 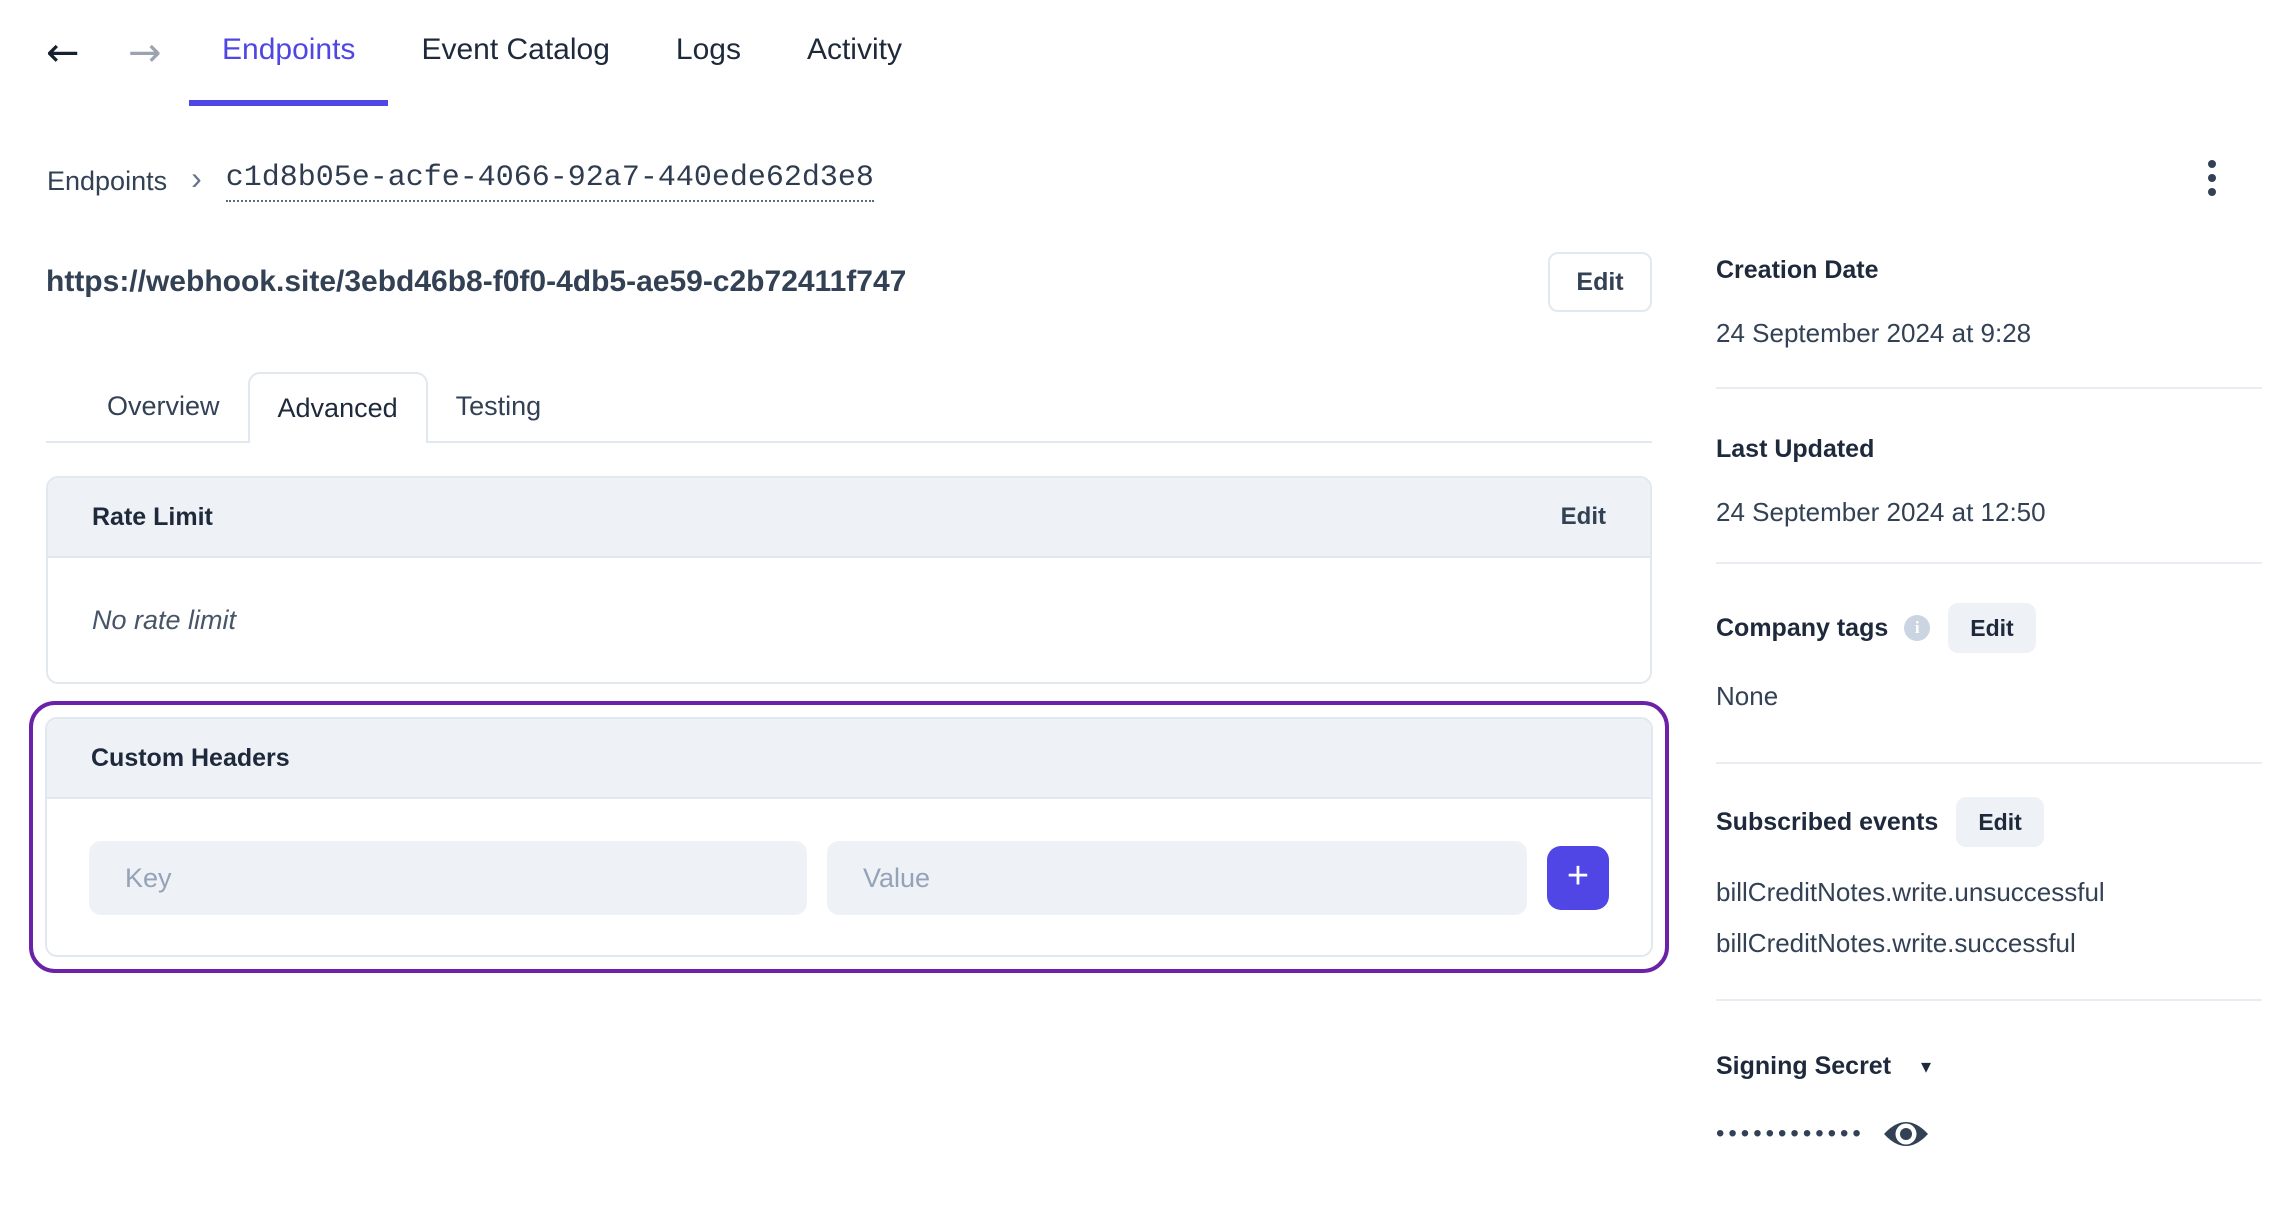 I want to click on edit-company-tags-button: Edit, so click(x=1992, y=628).